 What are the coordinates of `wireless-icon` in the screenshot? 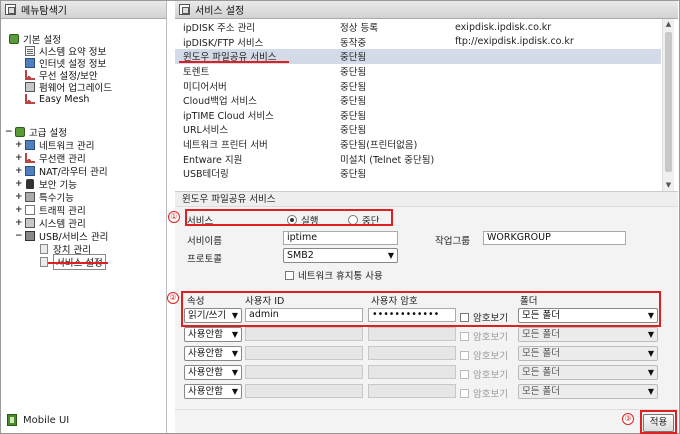 It's located at (30, 158).